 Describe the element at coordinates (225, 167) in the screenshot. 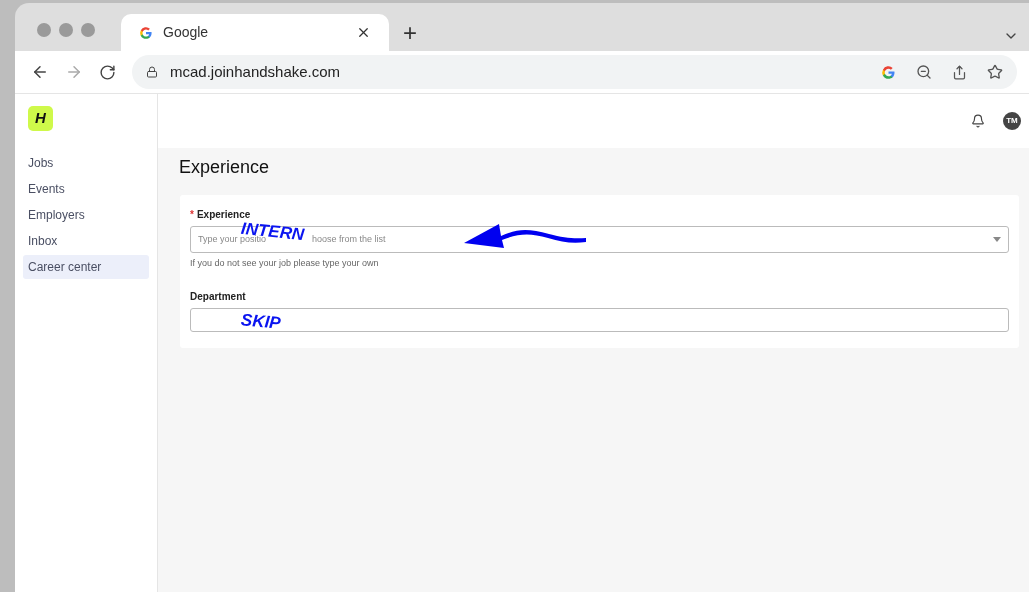

I see `page-title: Experience` at that location.